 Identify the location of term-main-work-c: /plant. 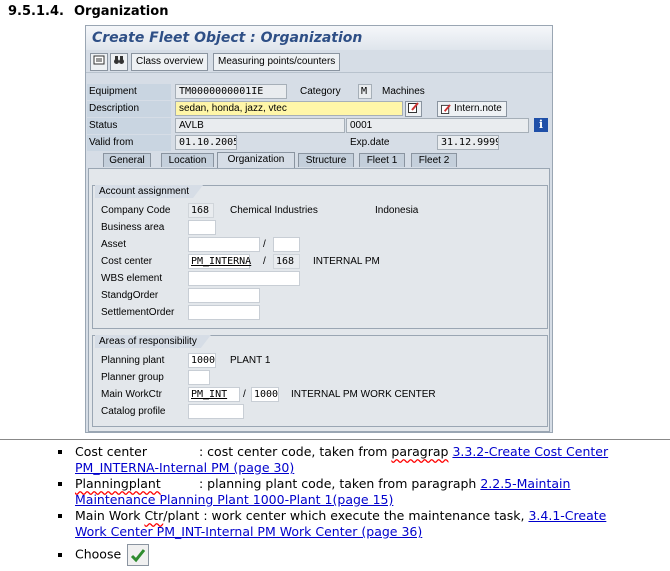
(181, 515).